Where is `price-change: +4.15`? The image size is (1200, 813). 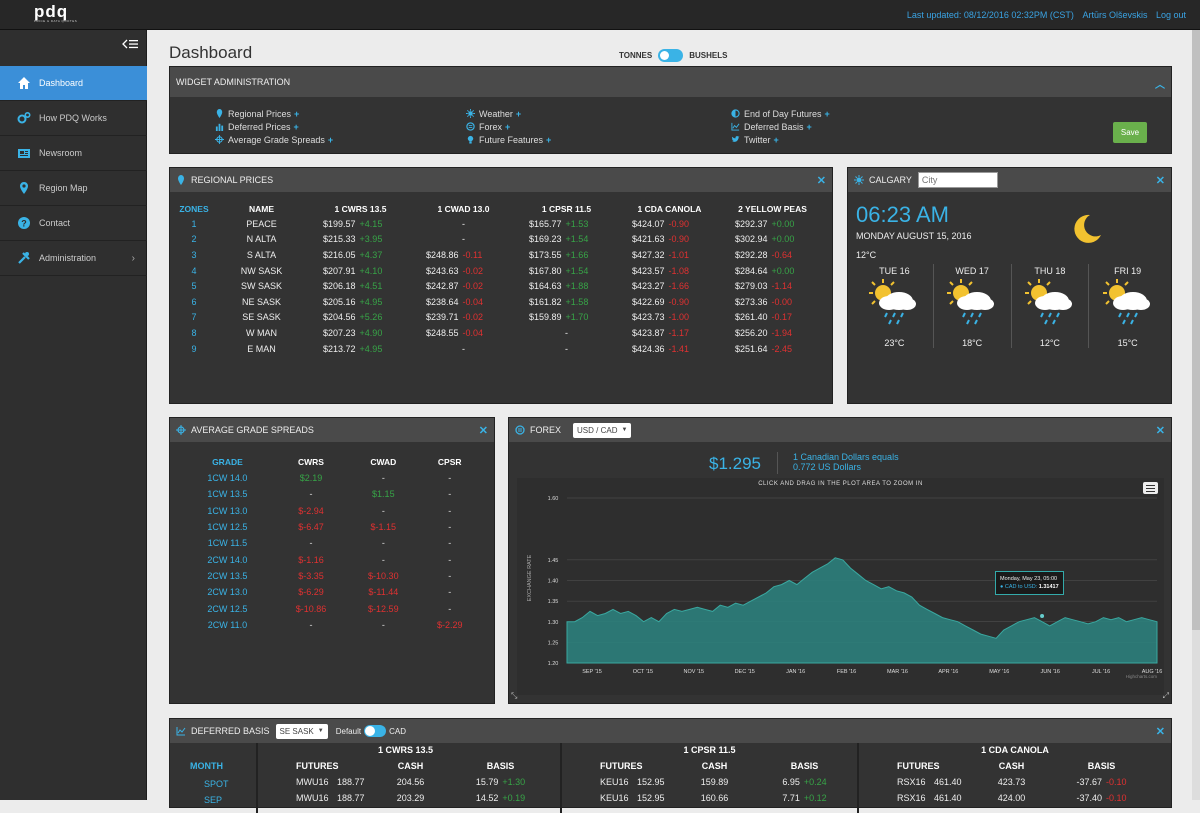
price-change: +4.15 is located at coordinates (371, 223).